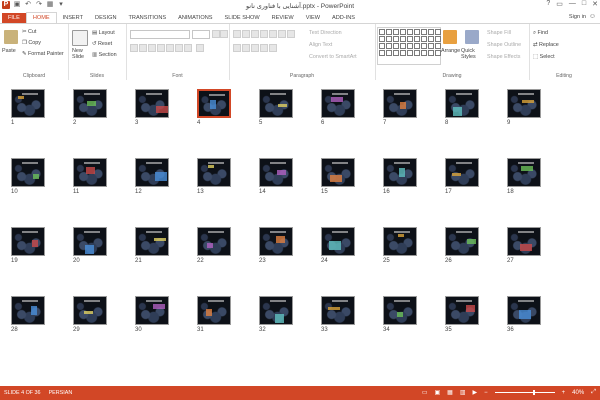 Image resolution: width=600 pixels, height=400 pixels. I want to click on slide-thumbnail: 15, so click(338, 176).